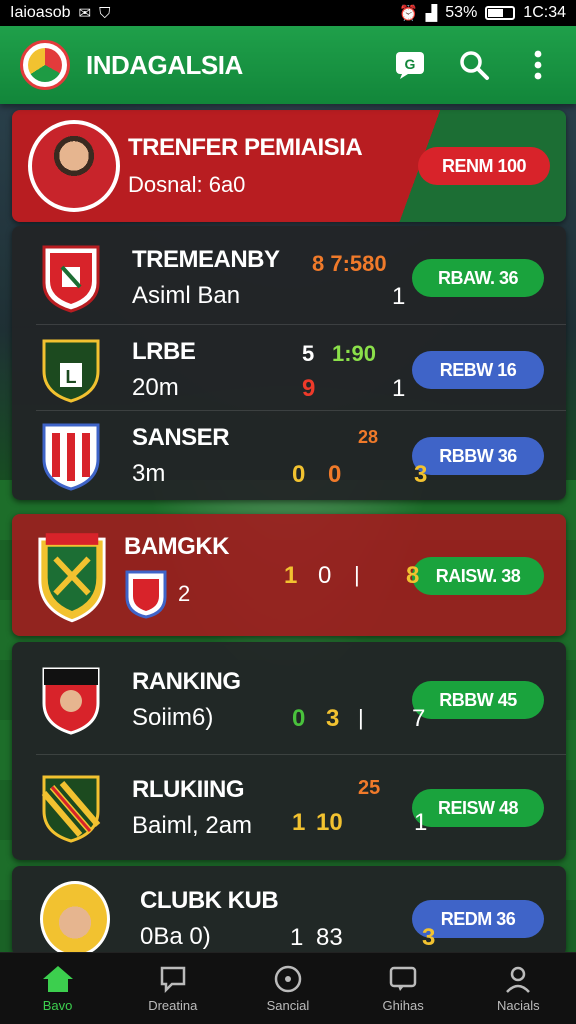  What do you see at coordinates (403, 978) in the screenshot?
I see `message-icon` at bounding box center [403, 978].